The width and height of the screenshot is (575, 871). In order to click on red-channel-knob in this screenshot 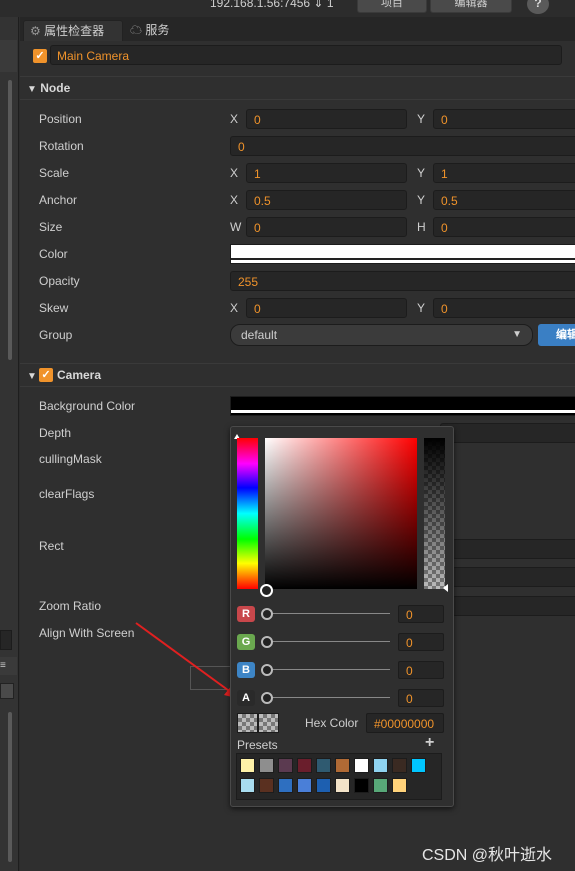, I will do `click(267, 614)`.